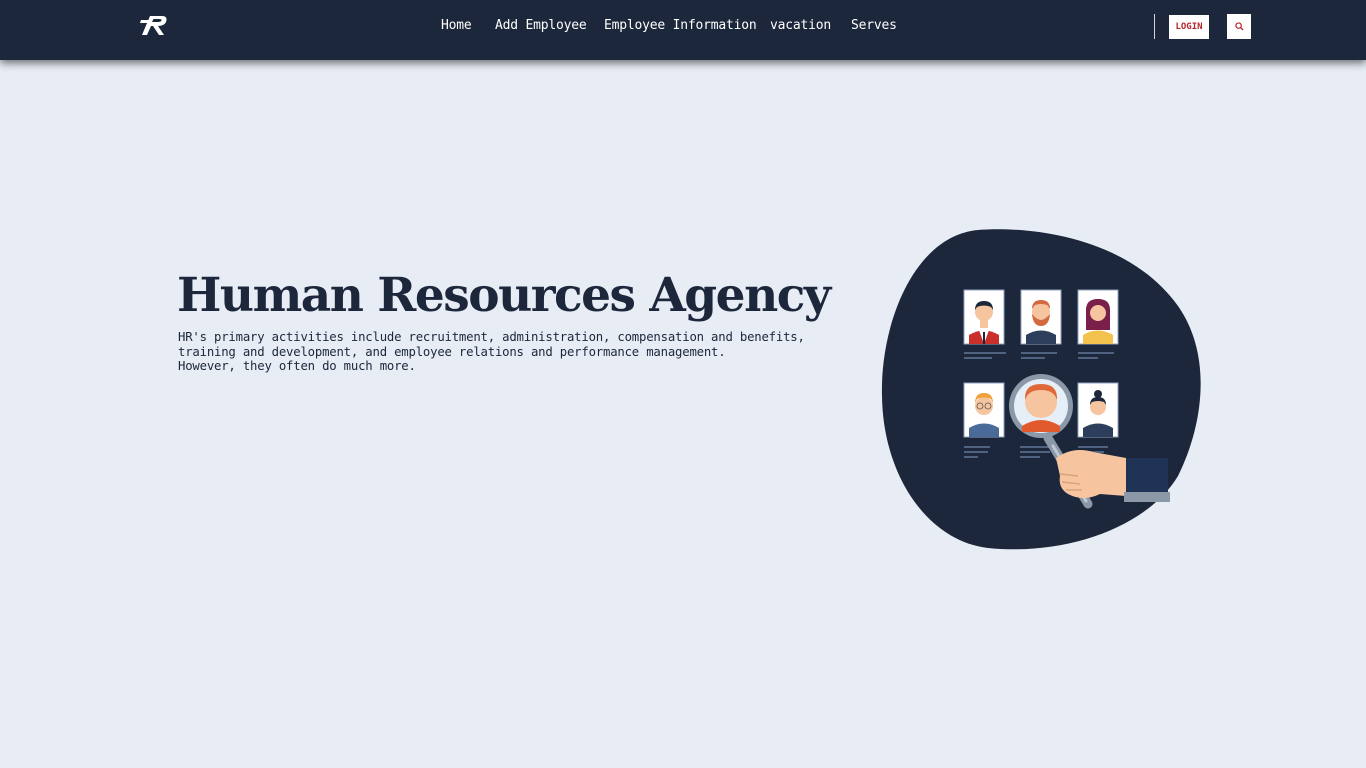  I want to click on nav-divider, so click(1154, 26).